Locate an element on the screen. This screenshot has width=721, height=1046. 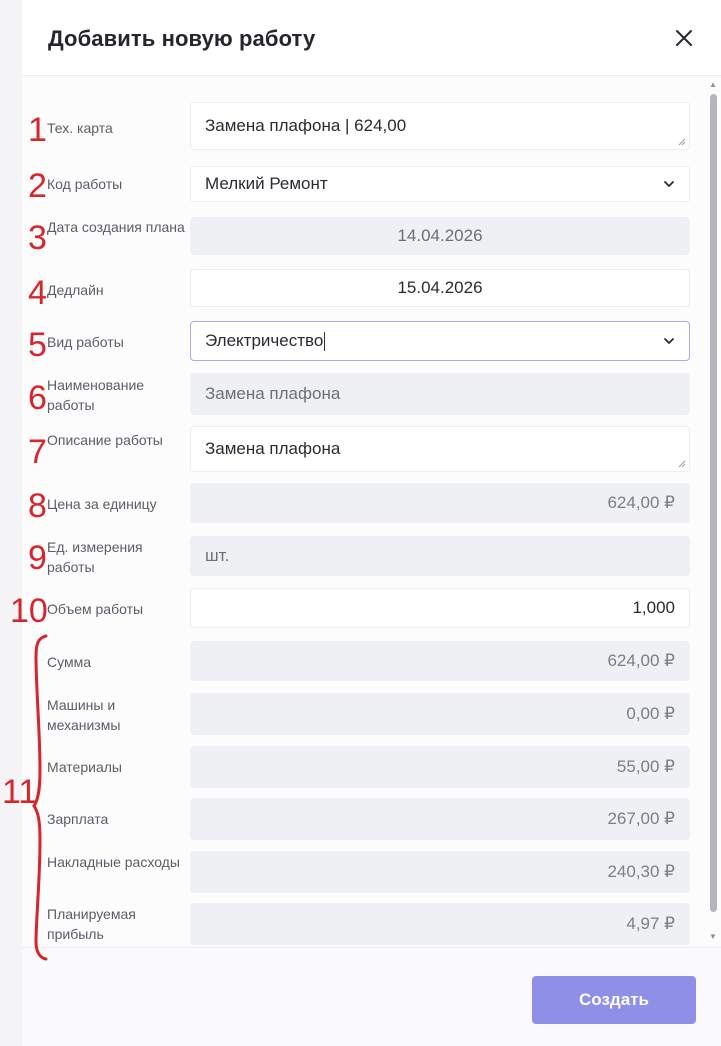
work-description-textarea: Замена плафона is located at coordinates (440, 449).